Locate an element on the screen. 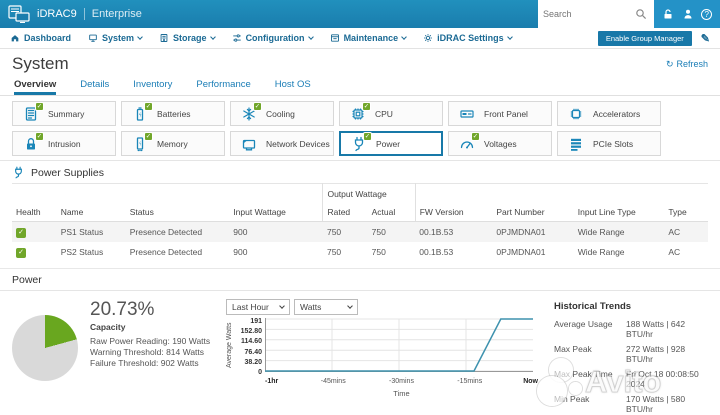  tile-memory: ✓ Memory is located at coordinates (173, 143).